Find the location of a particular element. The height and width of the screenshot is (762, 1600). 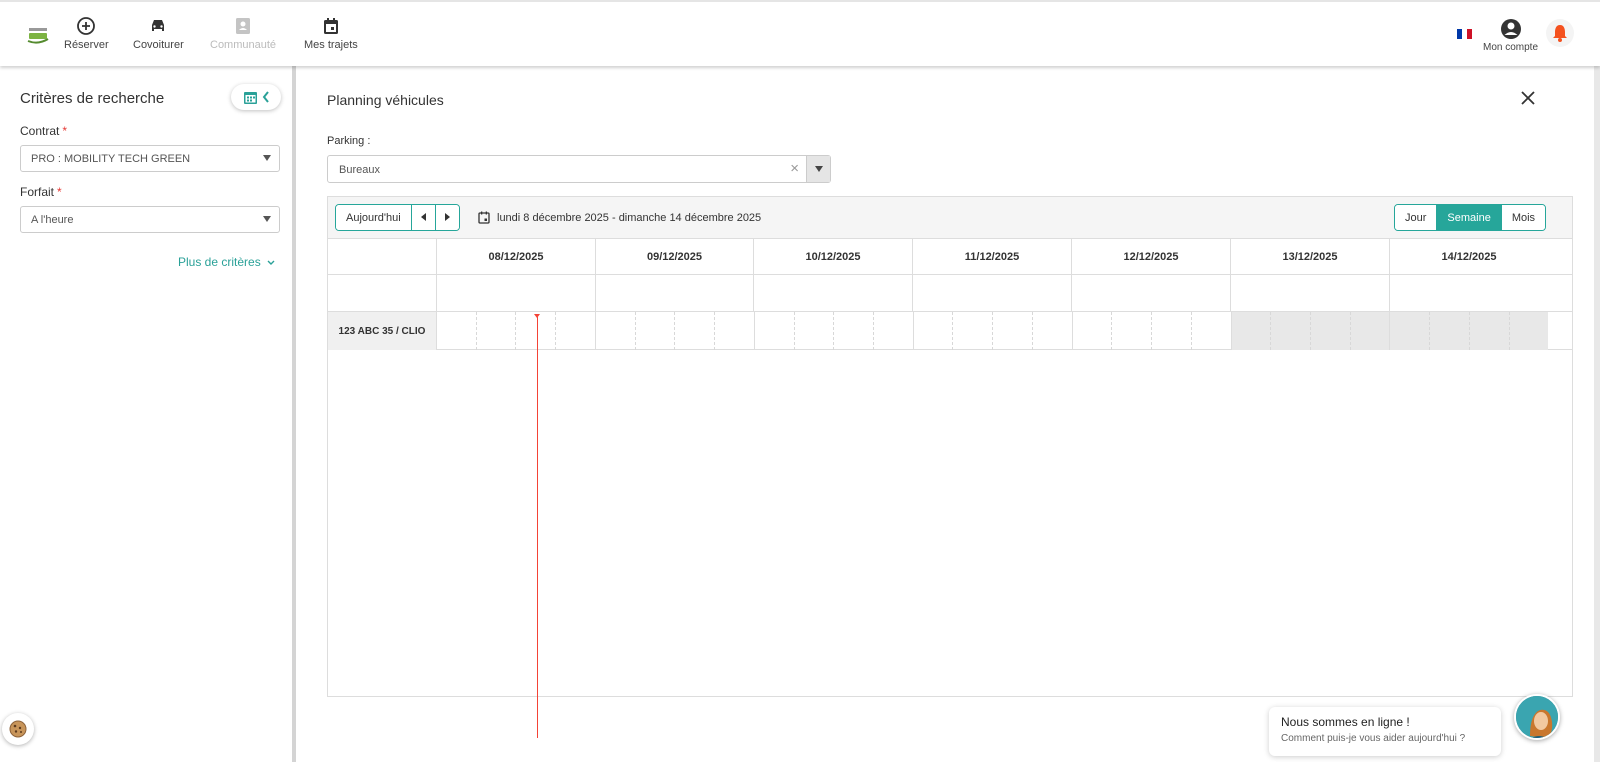

app-logo is located at coordinates (38, 35).